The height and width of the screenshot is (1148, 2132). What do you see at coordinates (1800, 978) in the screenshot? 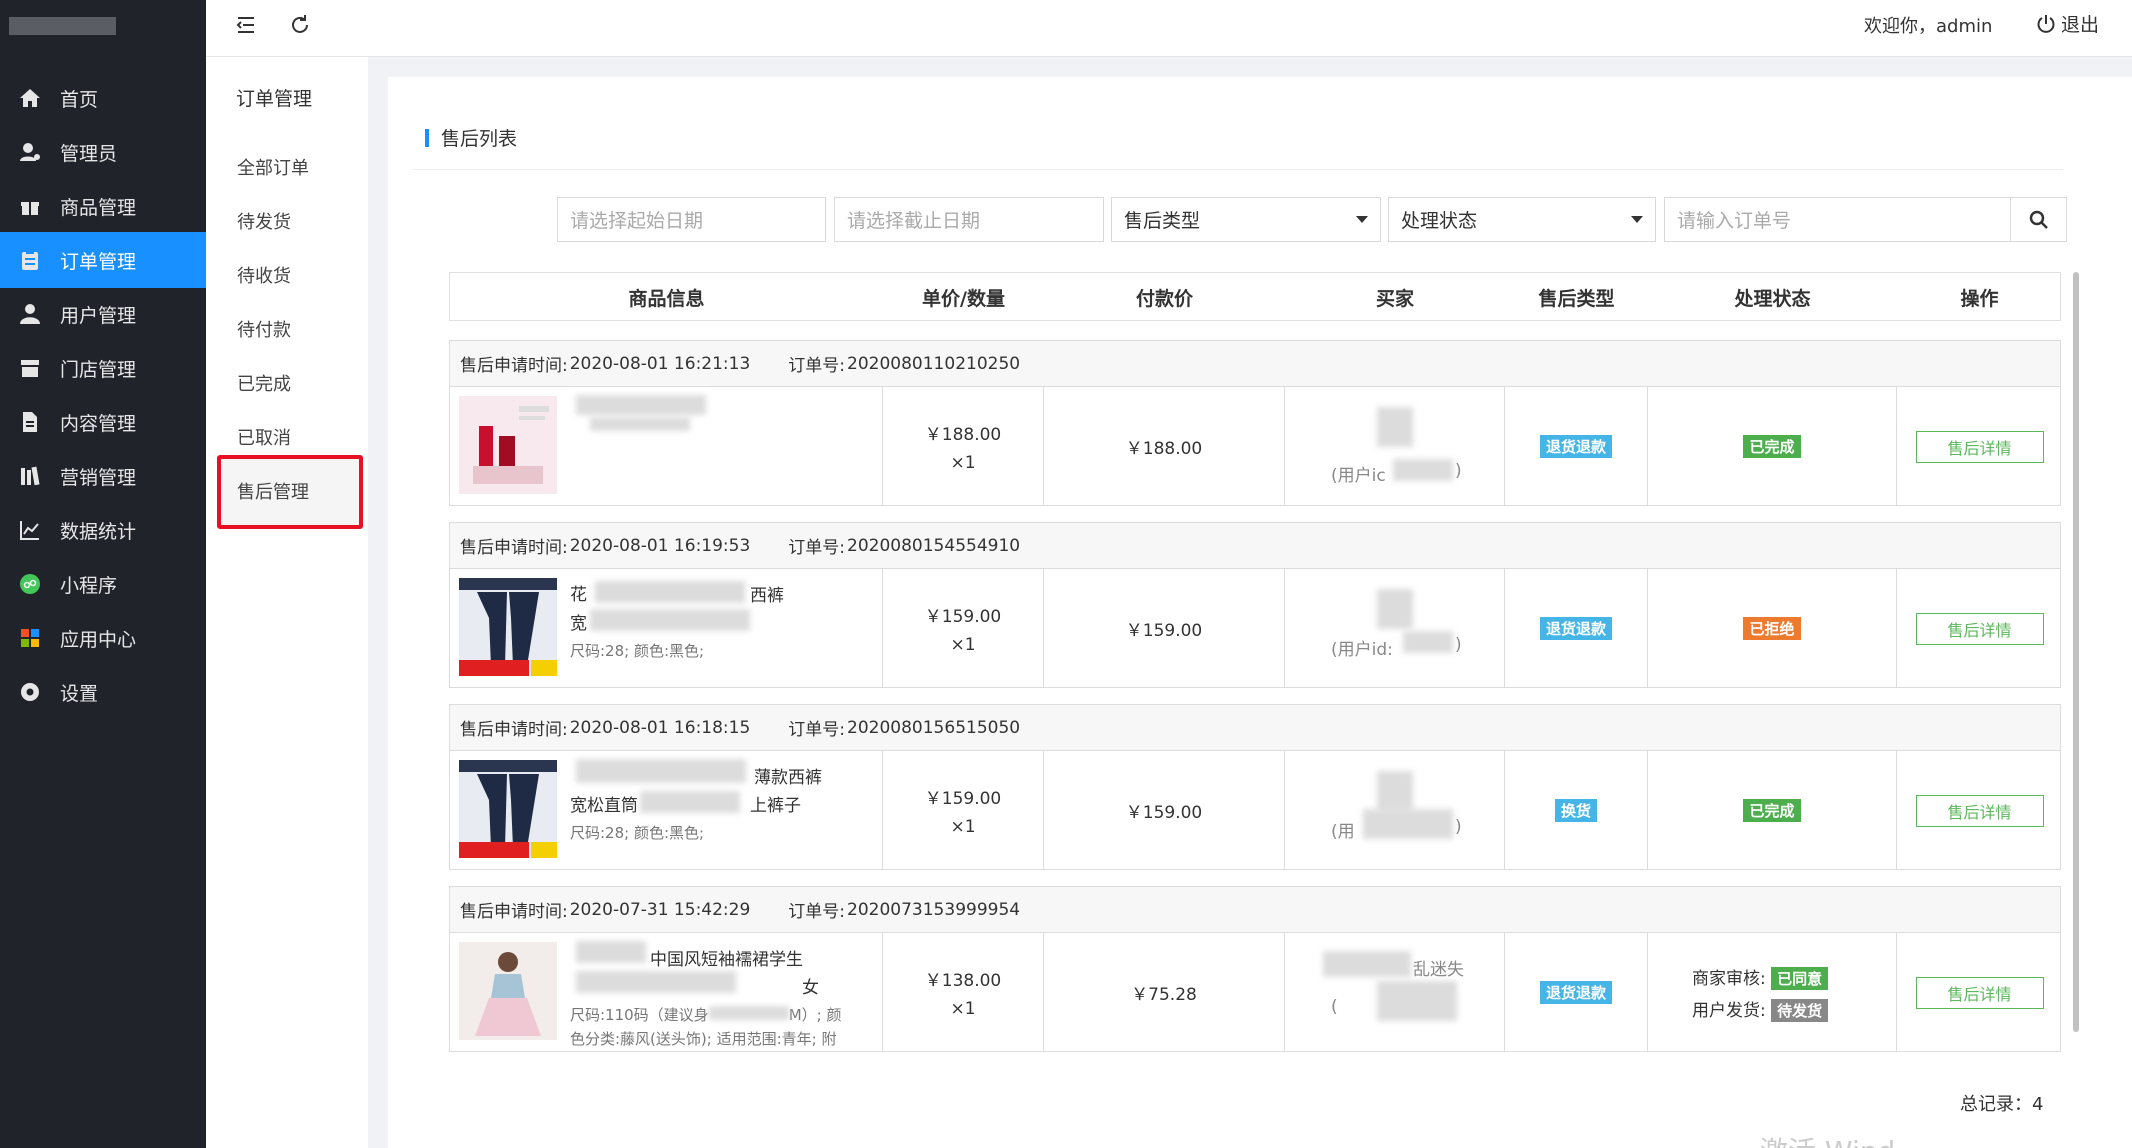
I see `merchant-review-badge: 已同意` at bounding box center [1800, 978].